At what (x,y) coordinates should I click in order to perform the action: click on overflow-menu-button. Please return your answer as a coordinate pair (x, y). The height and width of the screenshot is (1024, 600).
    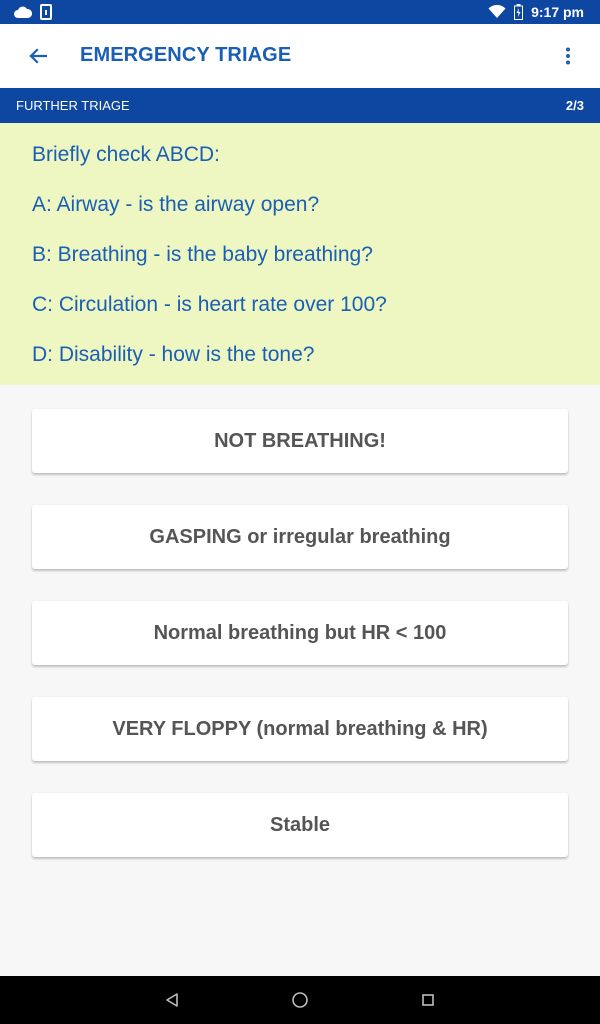
    Looking at the image, I should click on (568, 56).